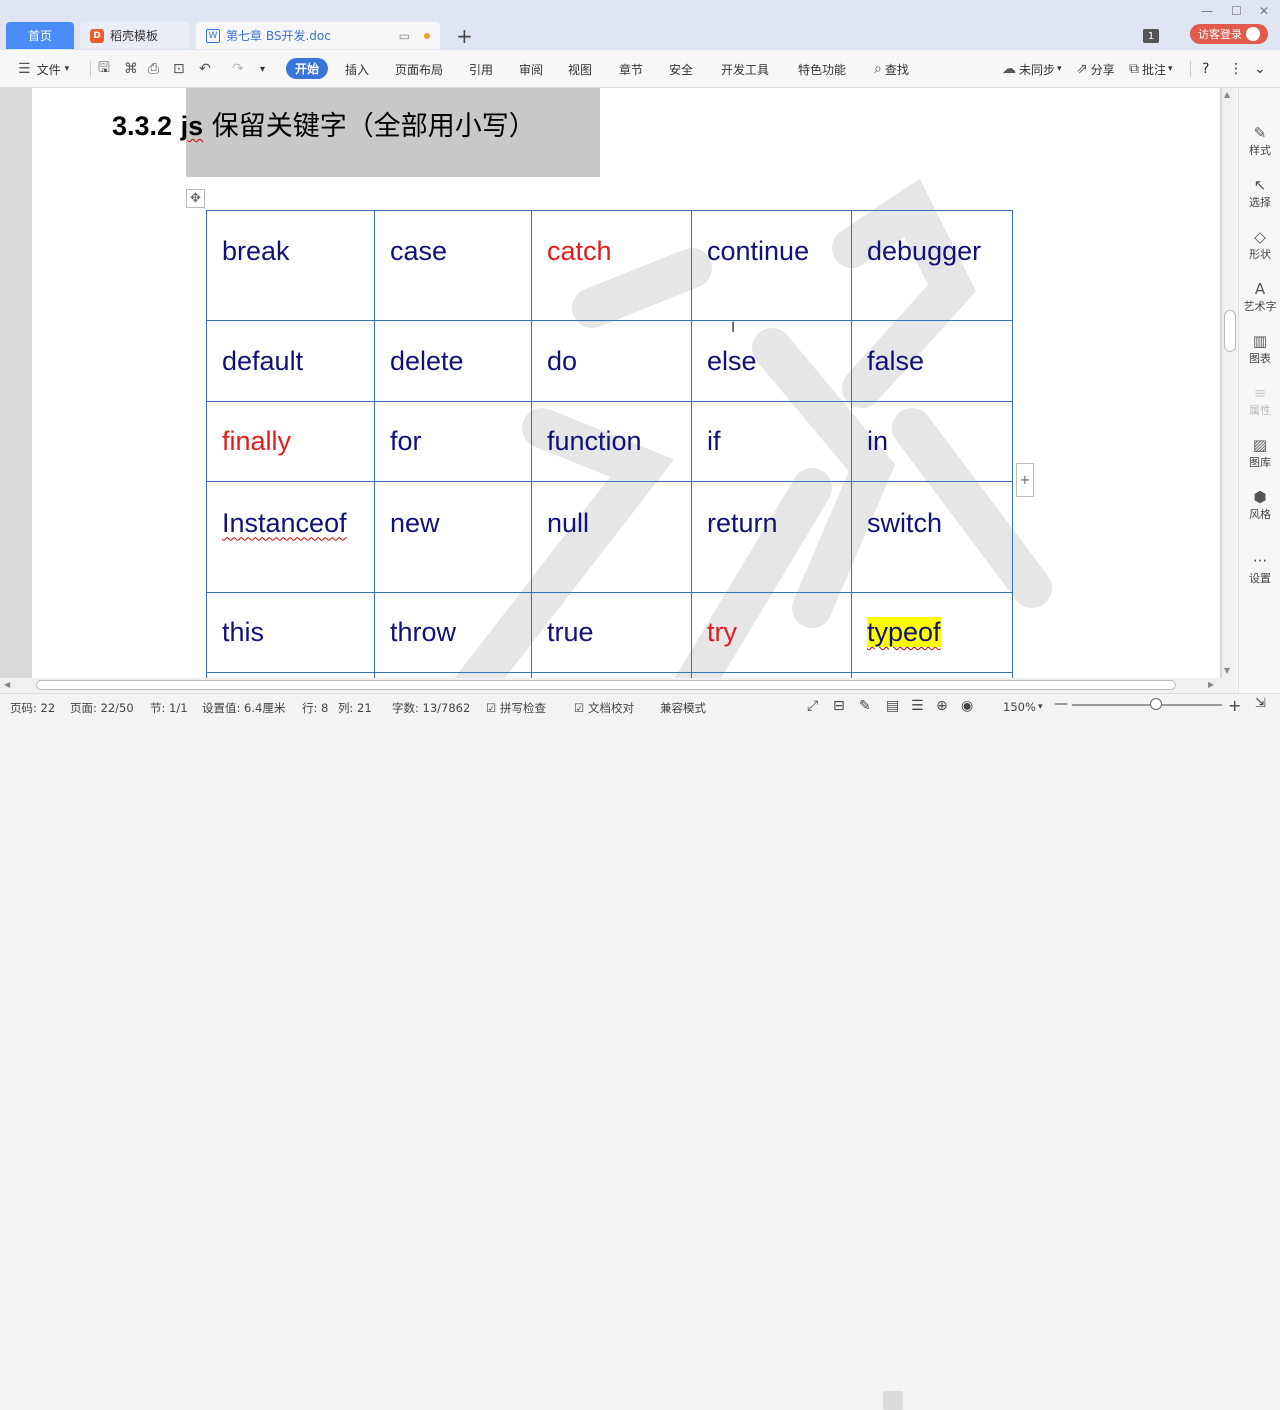  What do you see at coordinates (1156, 704) in the screenshot?
I see `zoom-slider-handle` at bounding box center [1156, 704].